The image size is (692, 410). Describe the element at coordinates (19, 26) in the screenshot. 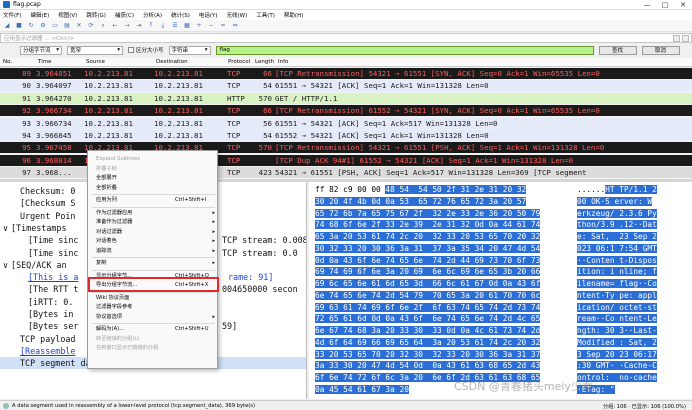

I see `stop-capture-icon: ■` at that location.